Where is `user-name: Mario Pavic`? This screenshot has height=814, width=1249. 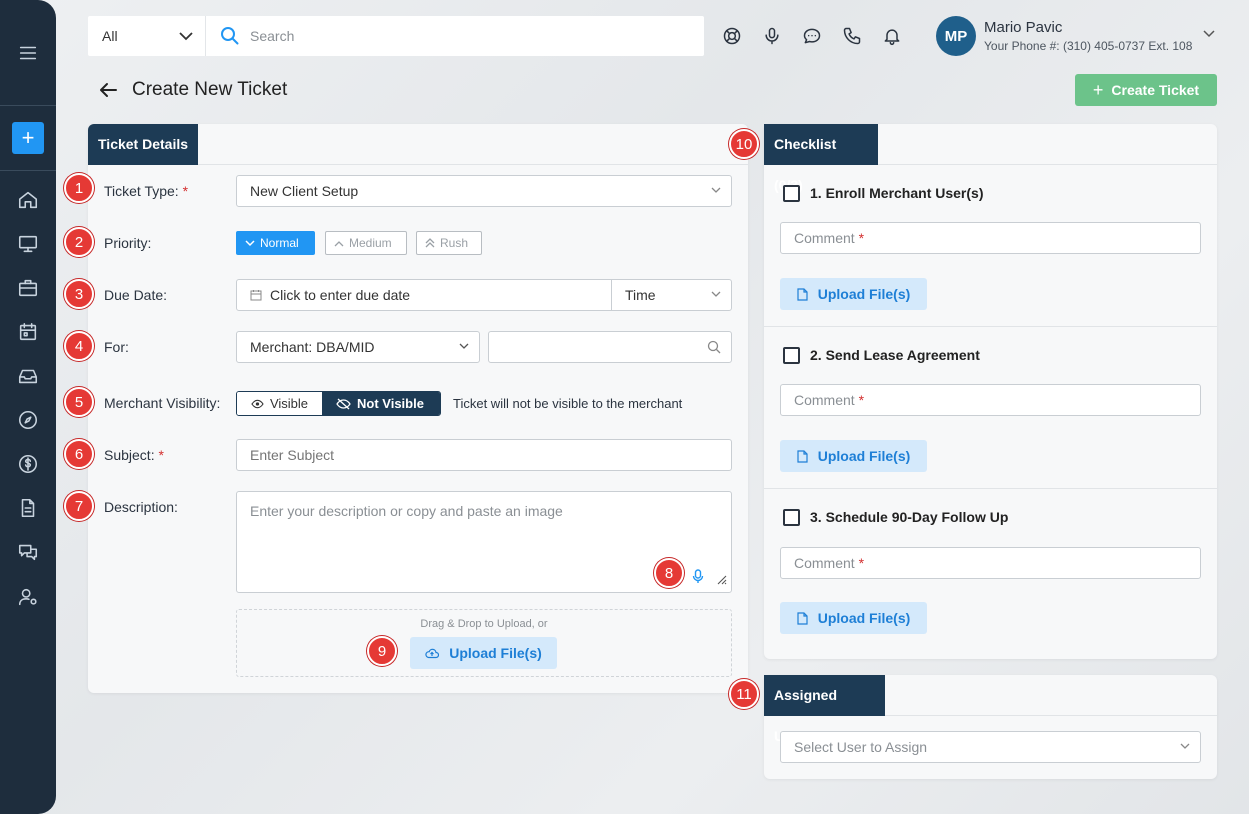
user-name: Mario Pavic is located at coordinates (1023, 27).